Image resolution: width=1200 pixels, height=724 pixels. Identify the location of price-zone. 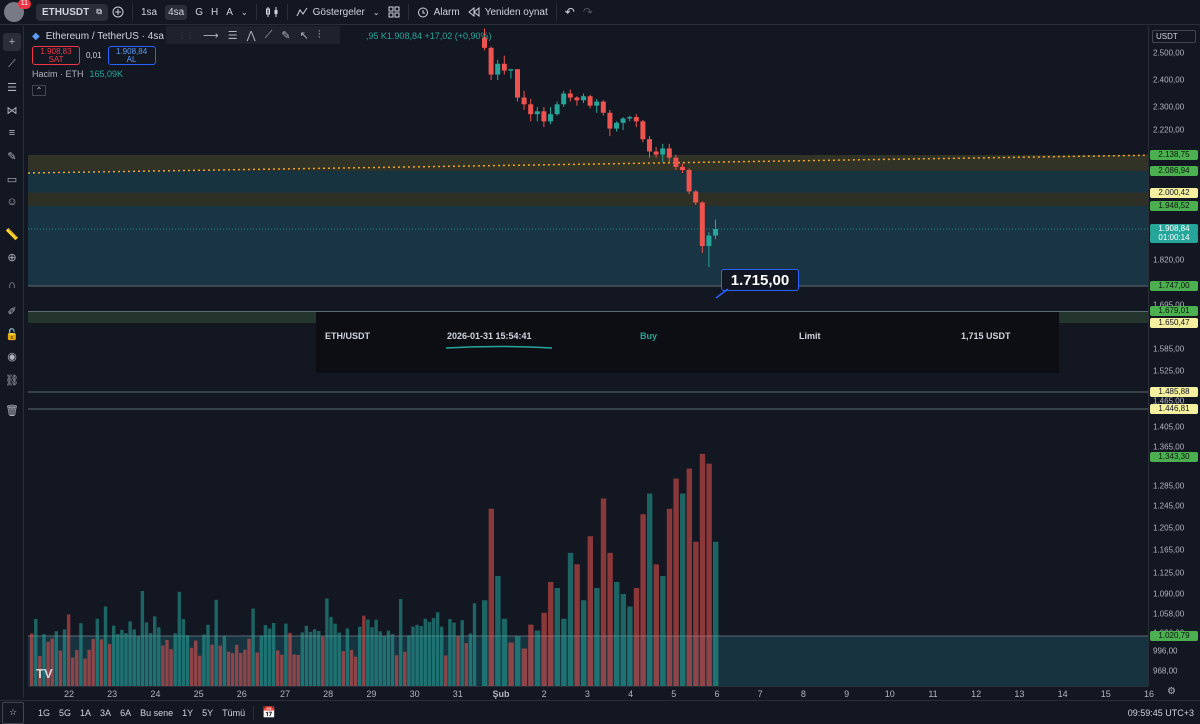
(588, 245).